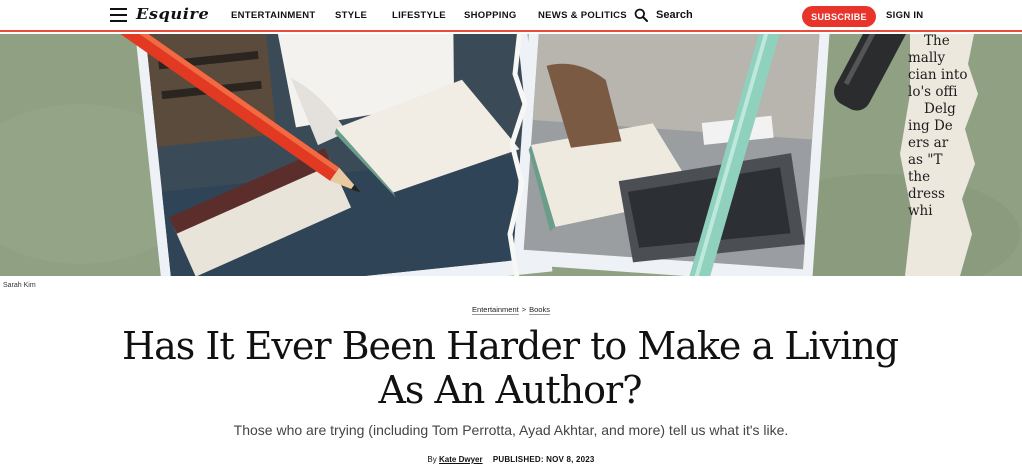  I want to click on clipping-line: cian into, so click(938, 75).